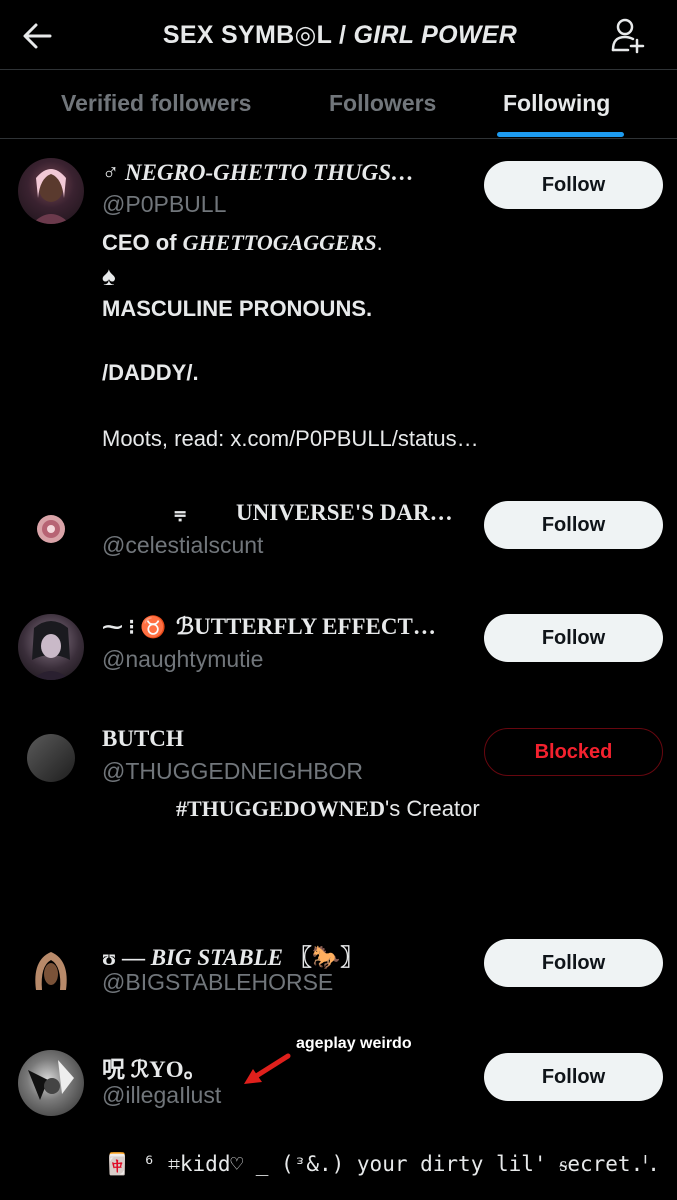 This screenshot has height=1200, width=677. I want to click on bio-company: GHETTOGAGGERS, so click(280, 242).